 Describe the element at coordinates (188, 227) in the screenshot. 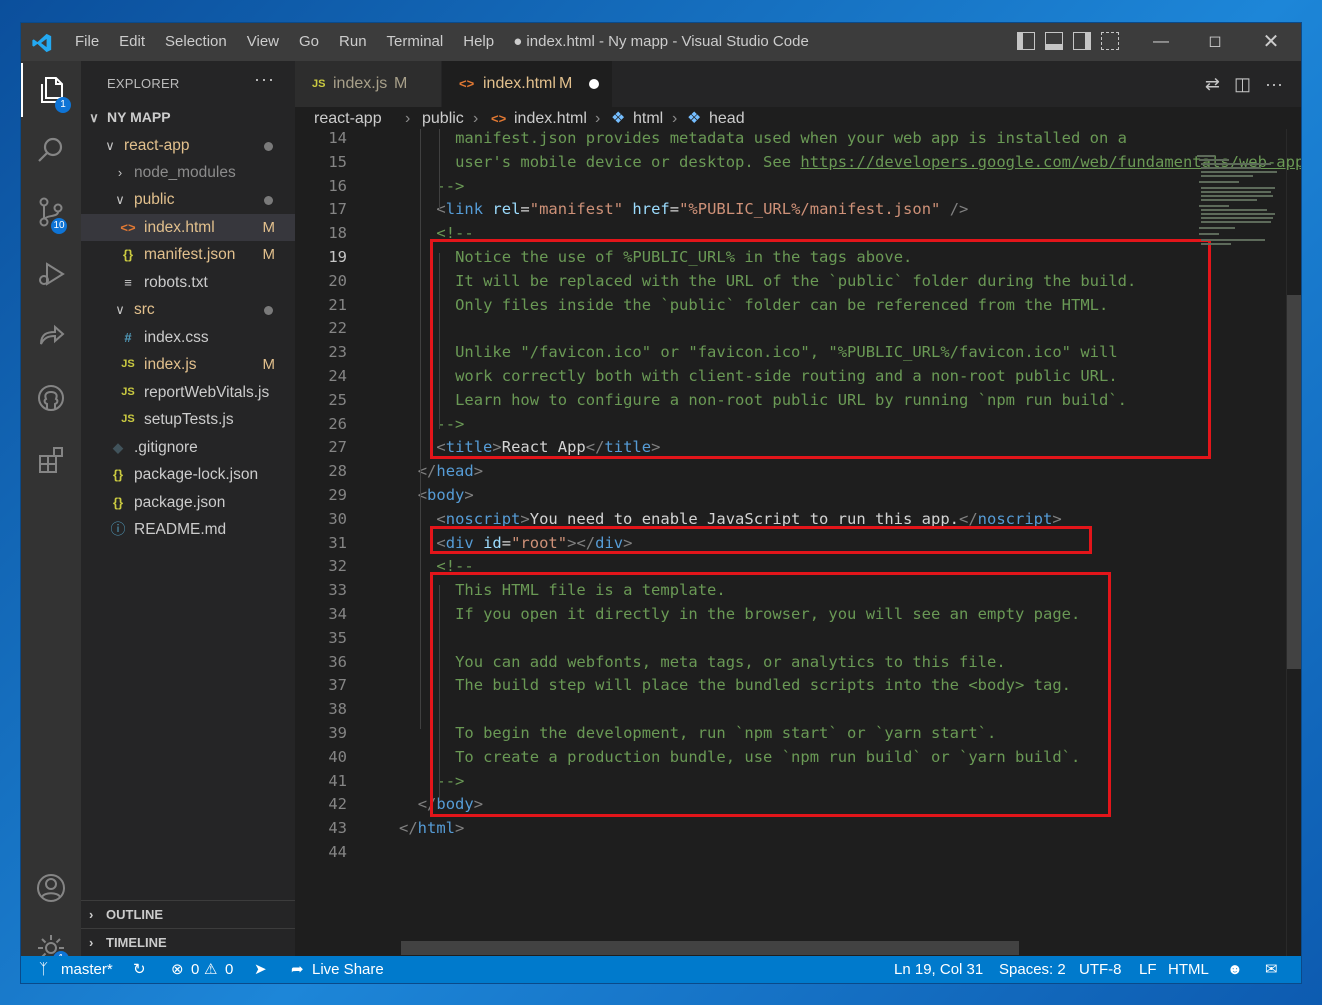

I see `tree-file-index-html: <> index.html M` at that location.